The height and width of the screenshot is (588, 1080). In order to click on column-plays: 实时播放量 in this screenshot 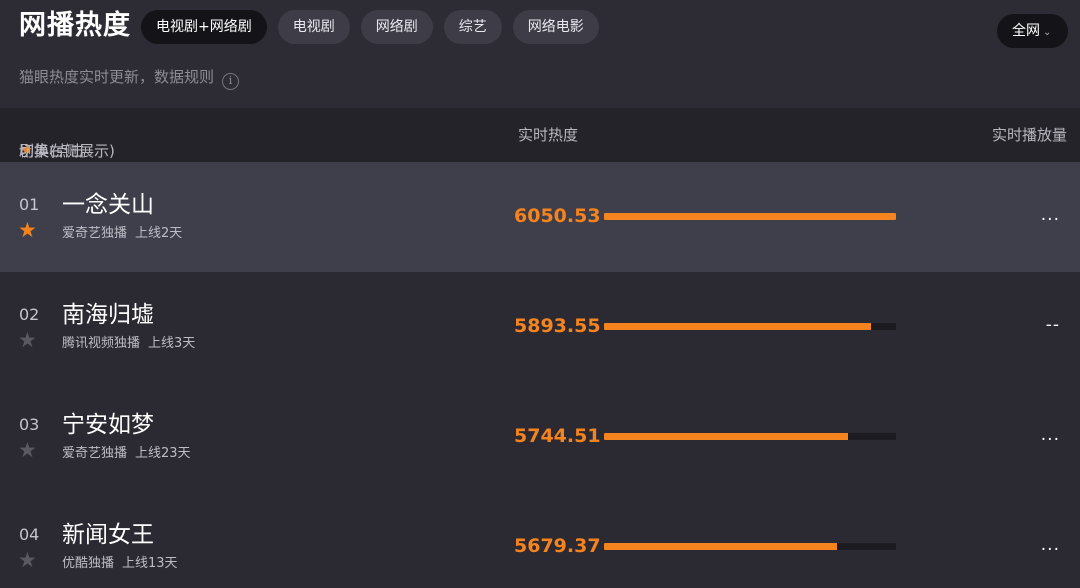, I will do `click(1029, 135)`.